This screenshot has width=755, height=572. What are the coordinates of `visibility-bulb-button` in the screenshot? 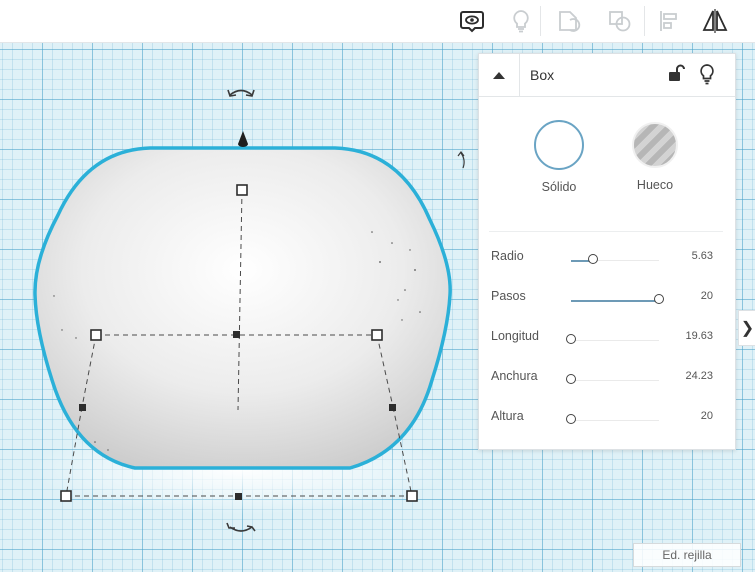 It's located at (707, 74).